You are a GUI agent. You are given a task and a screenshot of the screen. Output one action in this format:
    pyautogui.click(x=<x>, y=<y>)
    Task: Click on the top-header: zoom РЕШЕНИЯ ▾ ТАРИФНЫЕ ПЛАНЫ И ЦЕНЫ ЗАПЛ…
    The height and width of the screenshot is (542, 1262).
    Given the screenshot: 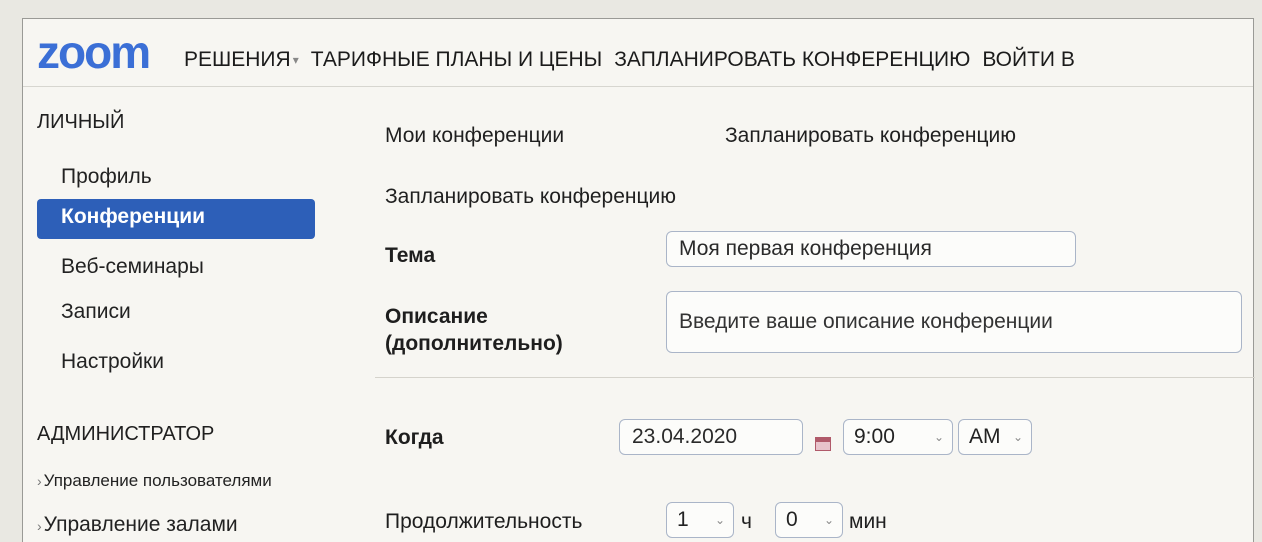 What is the action you would take?
    pyautogui.click(x=638, y=53)
    